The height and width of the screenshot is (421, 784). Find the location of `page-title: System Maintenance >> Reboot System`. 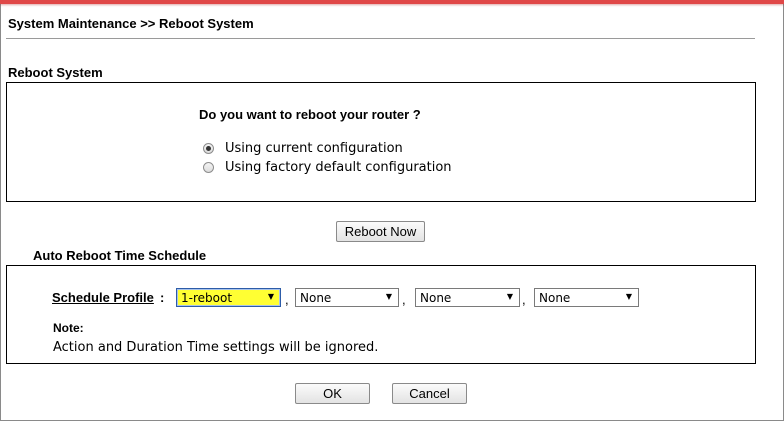

page-title: System Maintenance >> Reboot System is located at coordinates (131, 23).